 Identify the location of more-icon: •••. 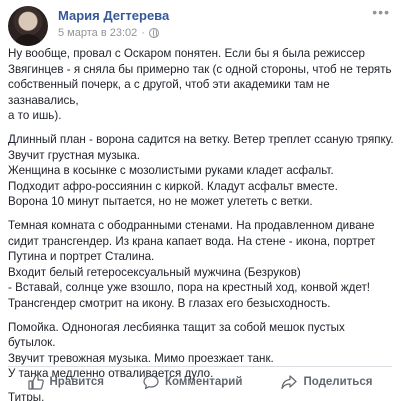
(381, 12).